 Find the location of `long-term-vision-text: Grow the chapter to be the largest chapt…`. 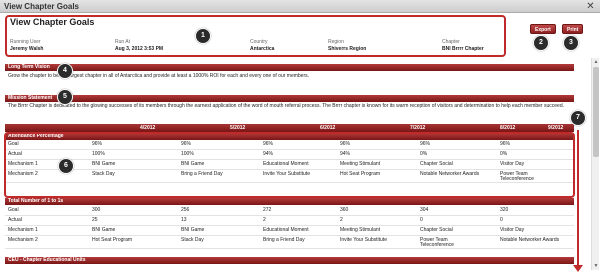

long-term-vision-text: Grow the chapter to be the largest chapt… is located at coordinates (159, 76).